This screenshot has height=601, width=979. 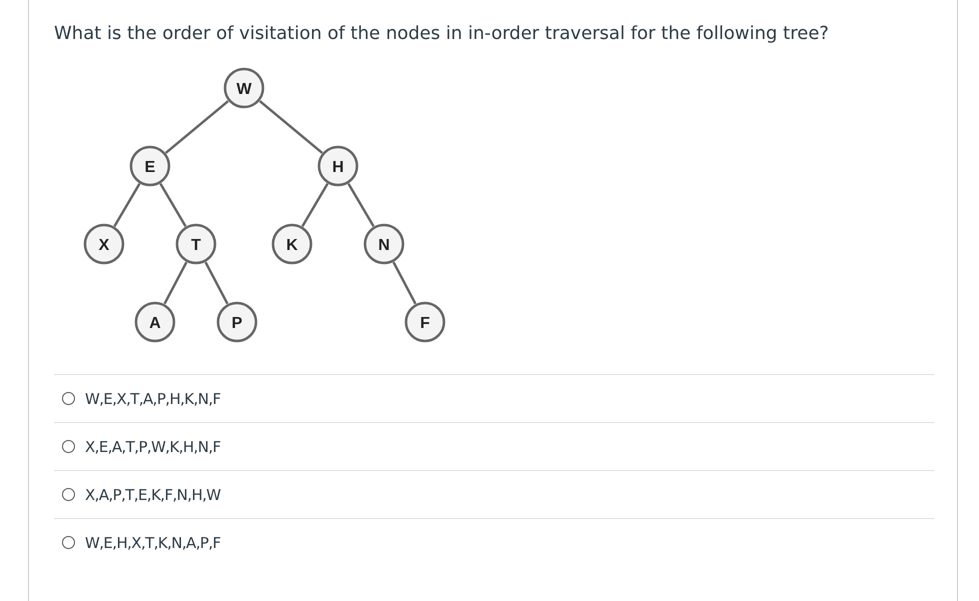 I want to click on tree-node: E, so click(x=150, y=166).